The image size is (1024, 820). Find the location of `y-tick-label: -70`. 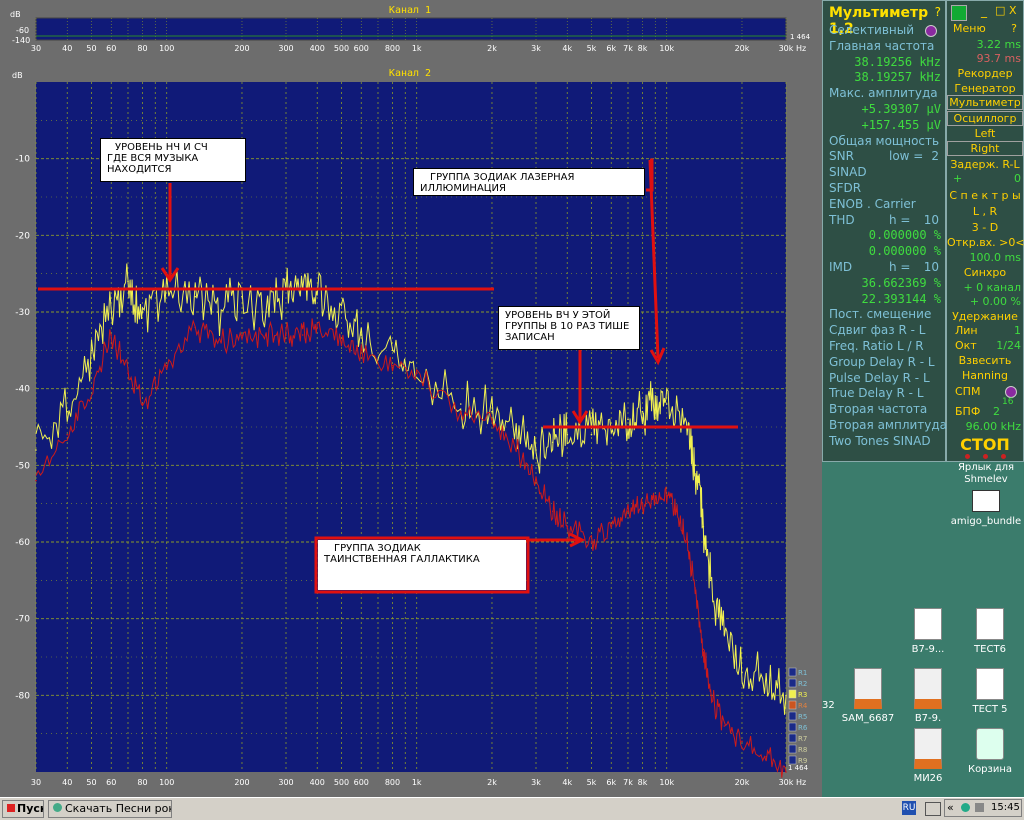

y-tick-label: -70 is located at coordinates (22, 620).